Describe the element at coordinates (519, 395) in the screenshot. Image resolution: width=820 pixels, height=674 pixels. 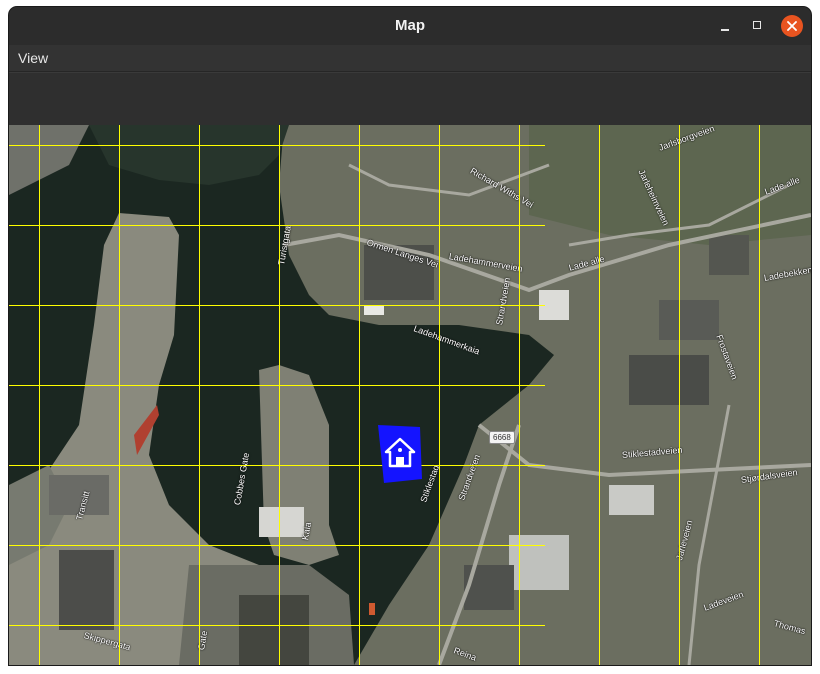
I see `grid-line-v7` at that location.